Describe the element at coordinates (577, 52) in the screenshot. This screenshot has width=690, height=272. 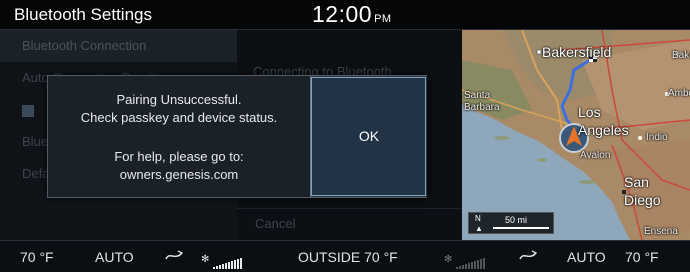
I see `map-label-bakersfield: Bakersfield` at that location.